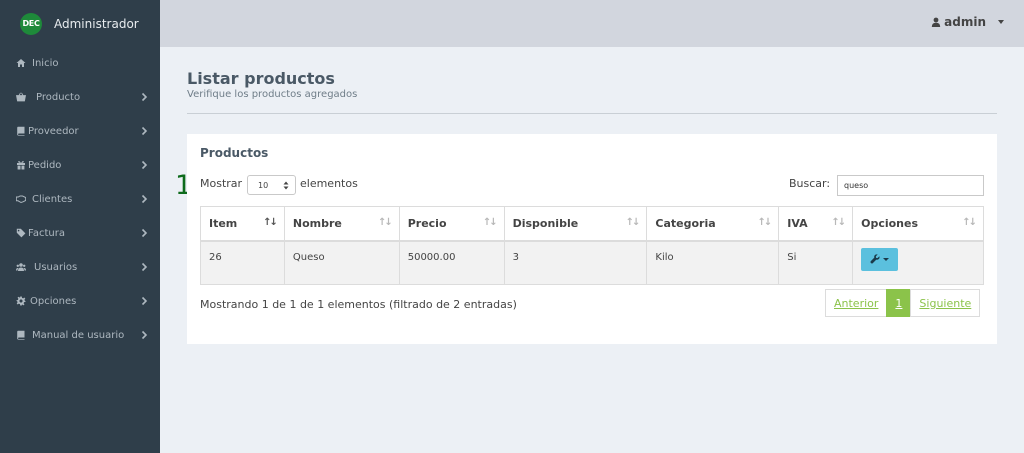 The image size is (1024, 453). What do you see at coordinates (21, 233) in the screenshot?
I see `tag-icon` at bounding box center [21, 233].